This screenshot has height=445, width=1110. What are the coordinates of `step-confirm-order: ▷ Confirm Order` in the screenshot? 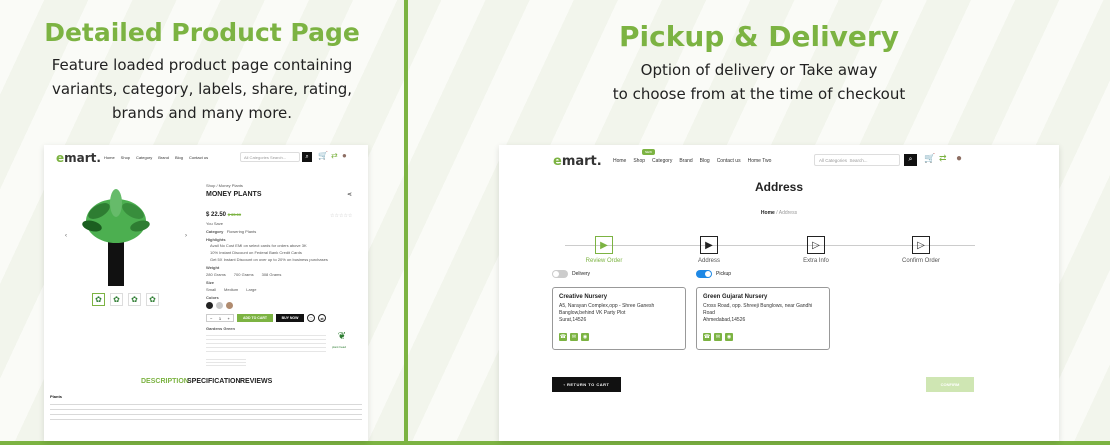 It's located at (921, 250).